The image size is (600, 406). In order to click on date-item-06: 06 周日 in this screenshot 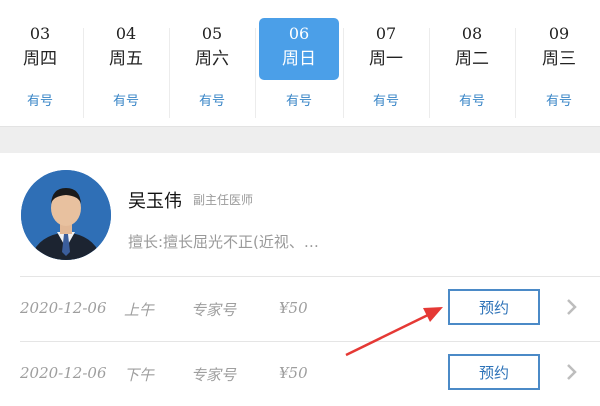, I will do `click(299, 49)`.